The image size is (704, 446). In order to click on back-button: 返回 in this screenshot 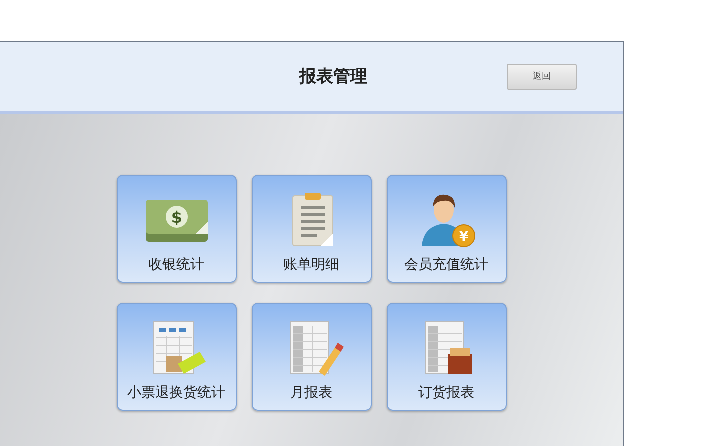, I will do `click(542, 77)`.